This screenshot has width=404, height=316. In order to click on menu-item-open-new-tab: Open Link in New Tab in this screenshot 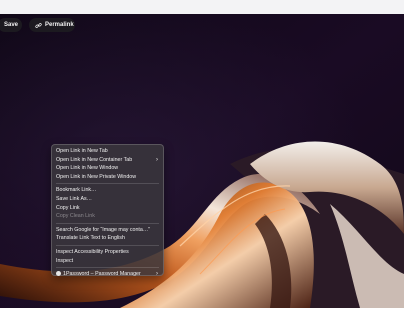, I will do `click(107, 151)`.